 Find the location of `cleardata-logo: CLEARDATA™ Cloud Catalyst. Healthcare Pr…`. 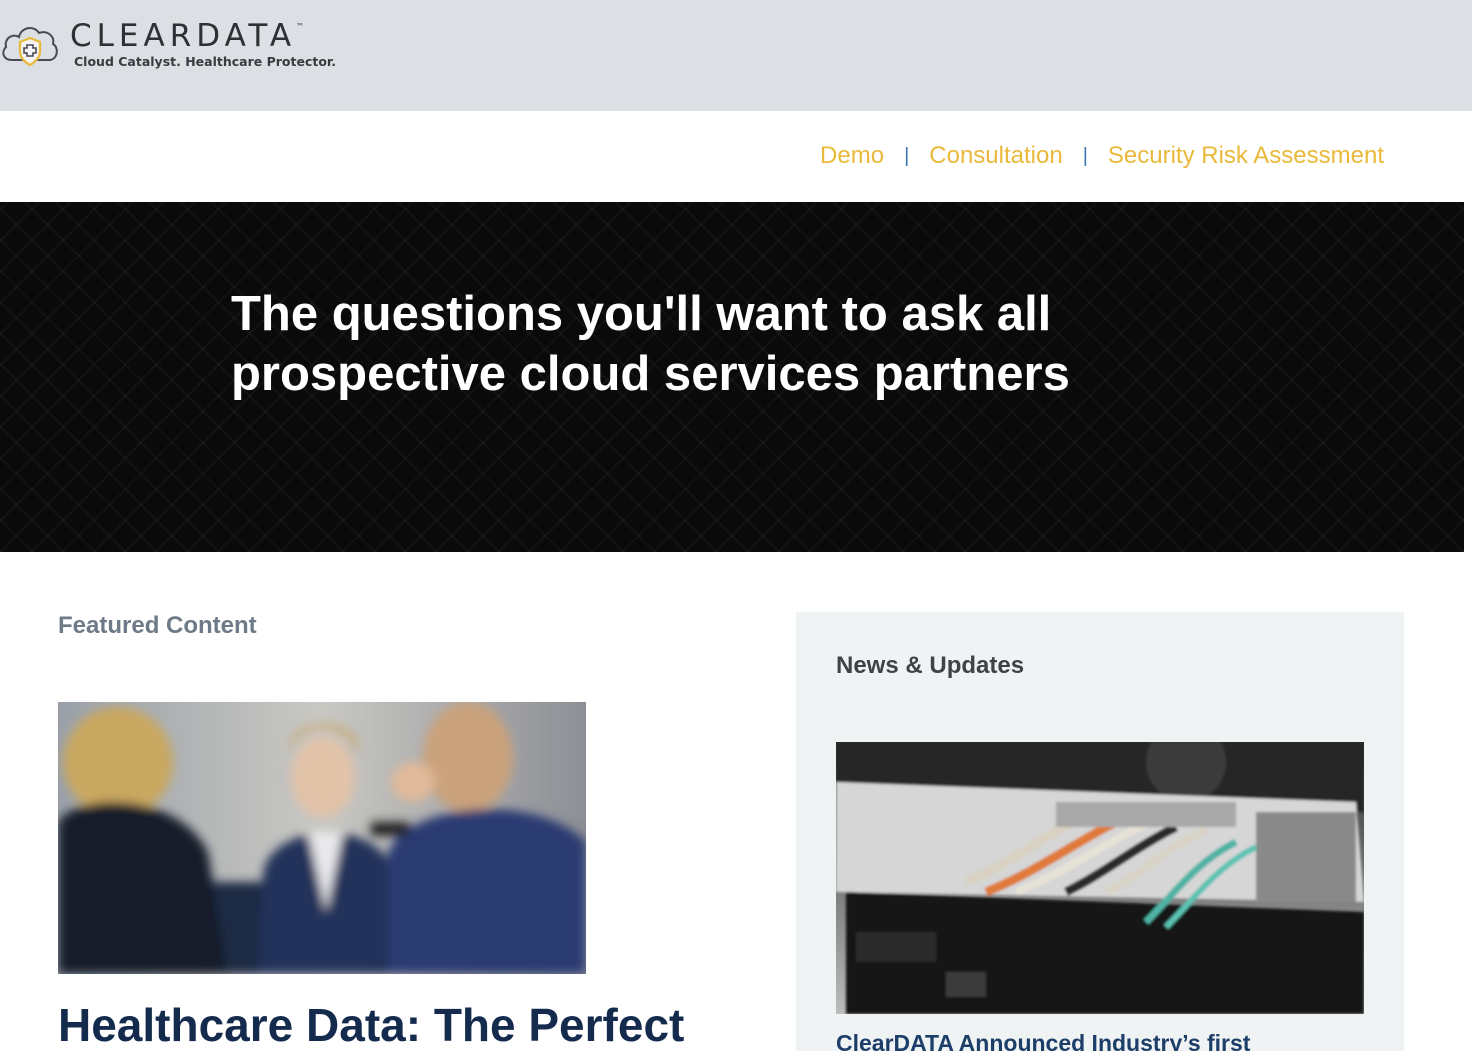

cleardata-logo: CLEARDATA™ Cloud Catalyst. Healthcare Pr… is located at coordinates (190, 46).